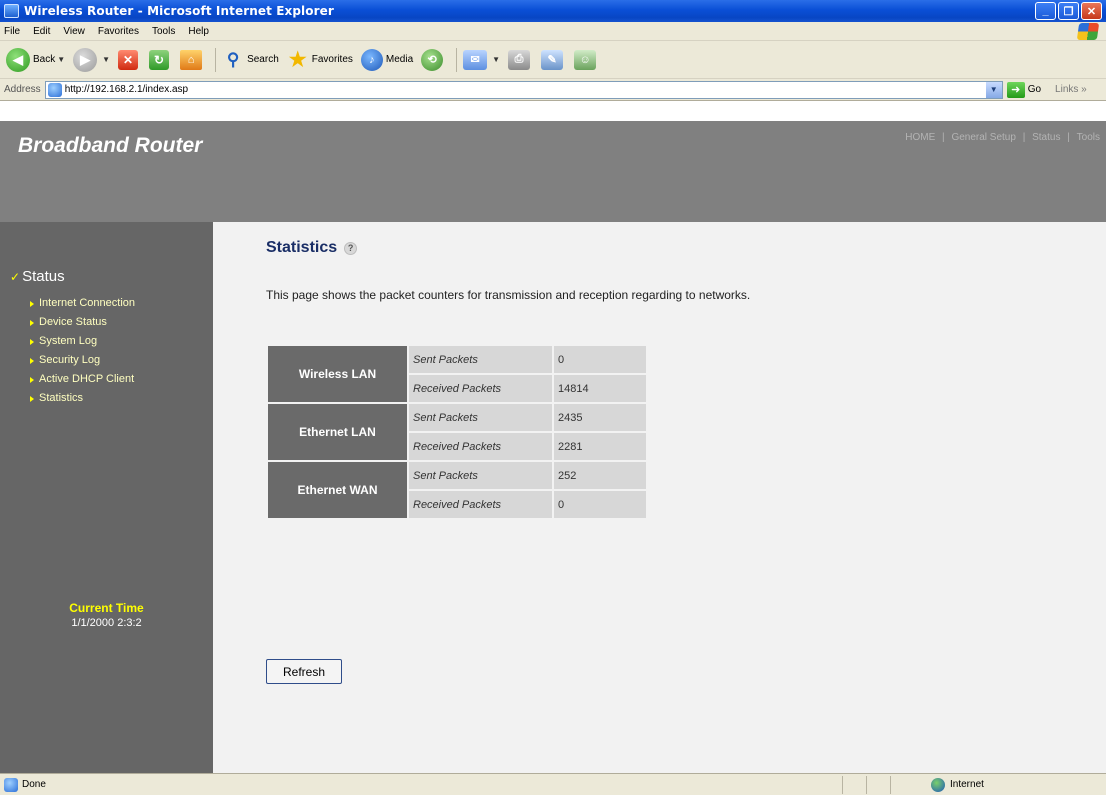  I want to click on menu-favorites: Favorites, so click(118, 31).